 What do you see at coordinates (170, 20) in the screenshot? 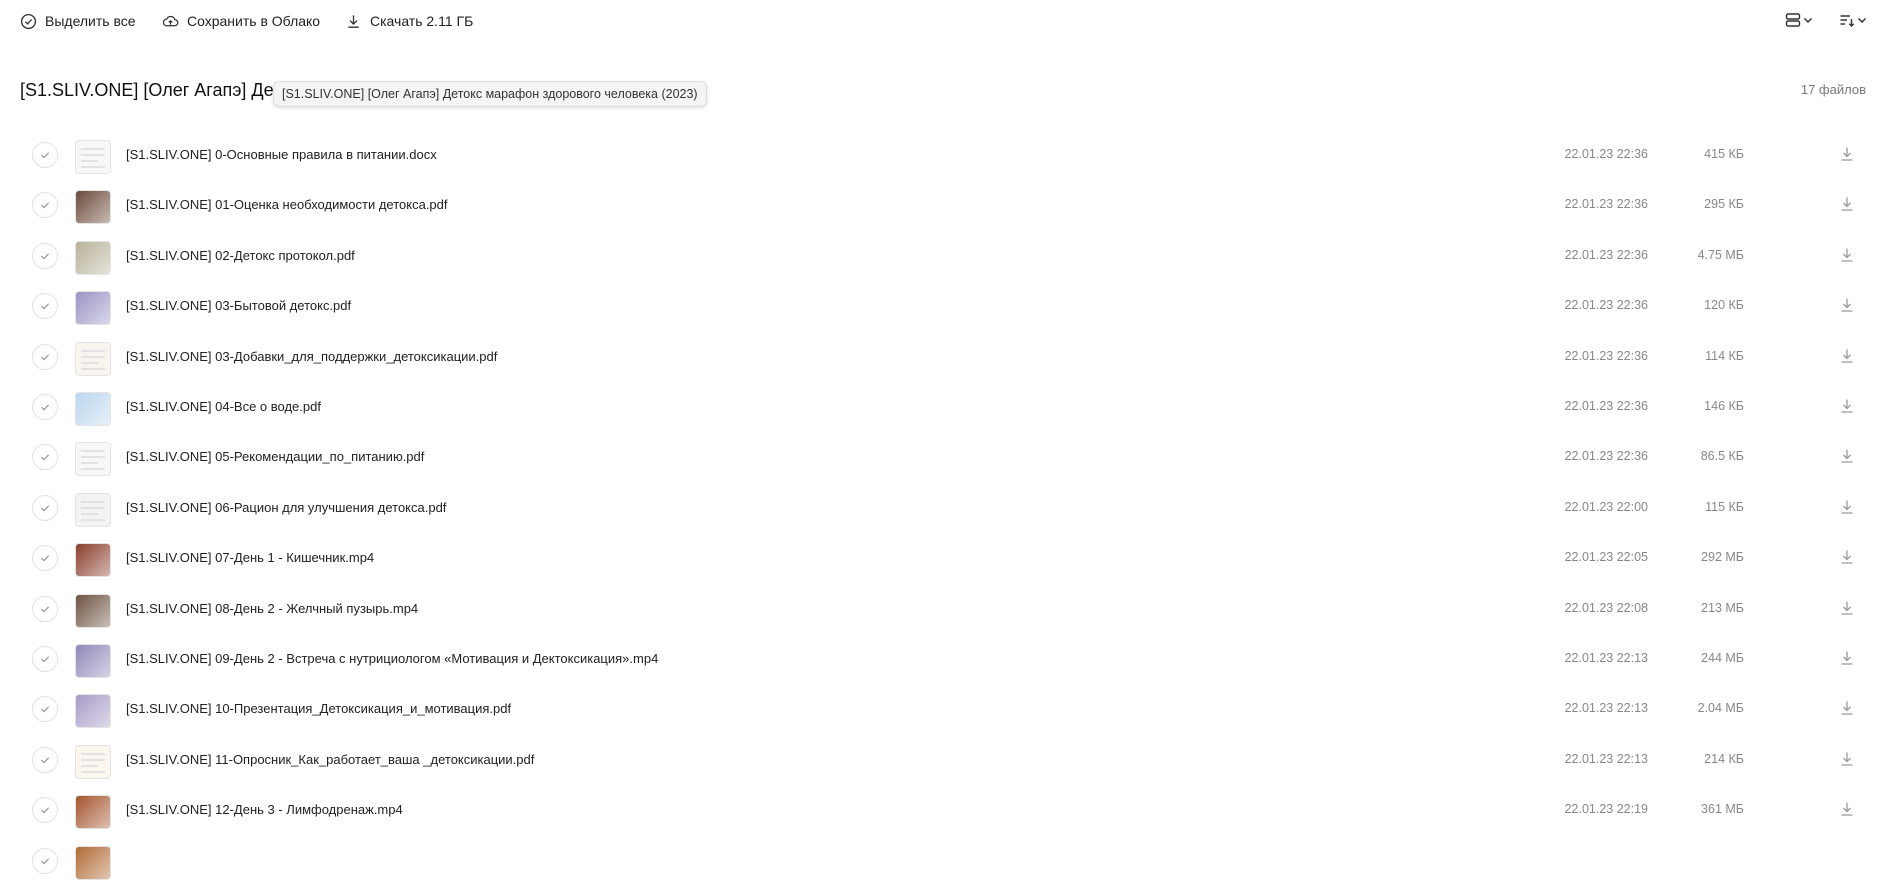
I see `cloud-upload-icon` at bounding box center [170, 20].